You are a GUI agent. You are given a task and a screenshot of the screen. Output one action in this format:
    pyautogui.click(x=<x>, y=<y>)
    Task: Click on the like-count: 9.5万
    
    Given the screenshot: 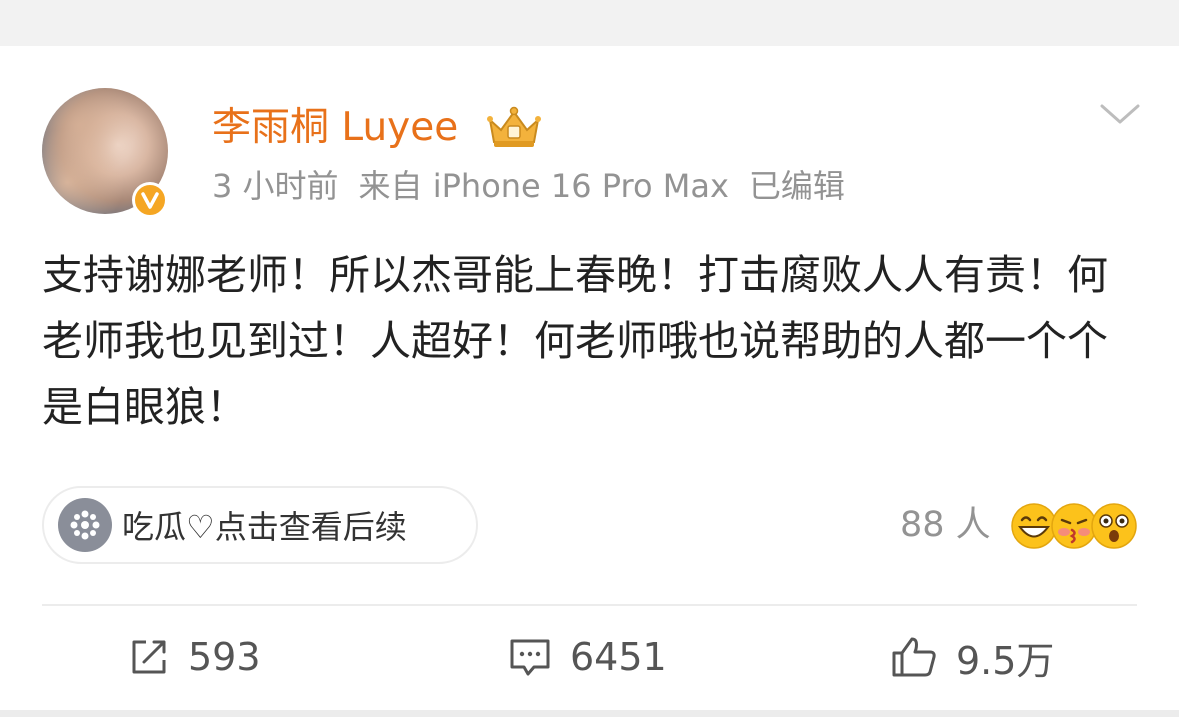 What is the action you would take?
    pyautogui.click(x=1005, y=660)
    